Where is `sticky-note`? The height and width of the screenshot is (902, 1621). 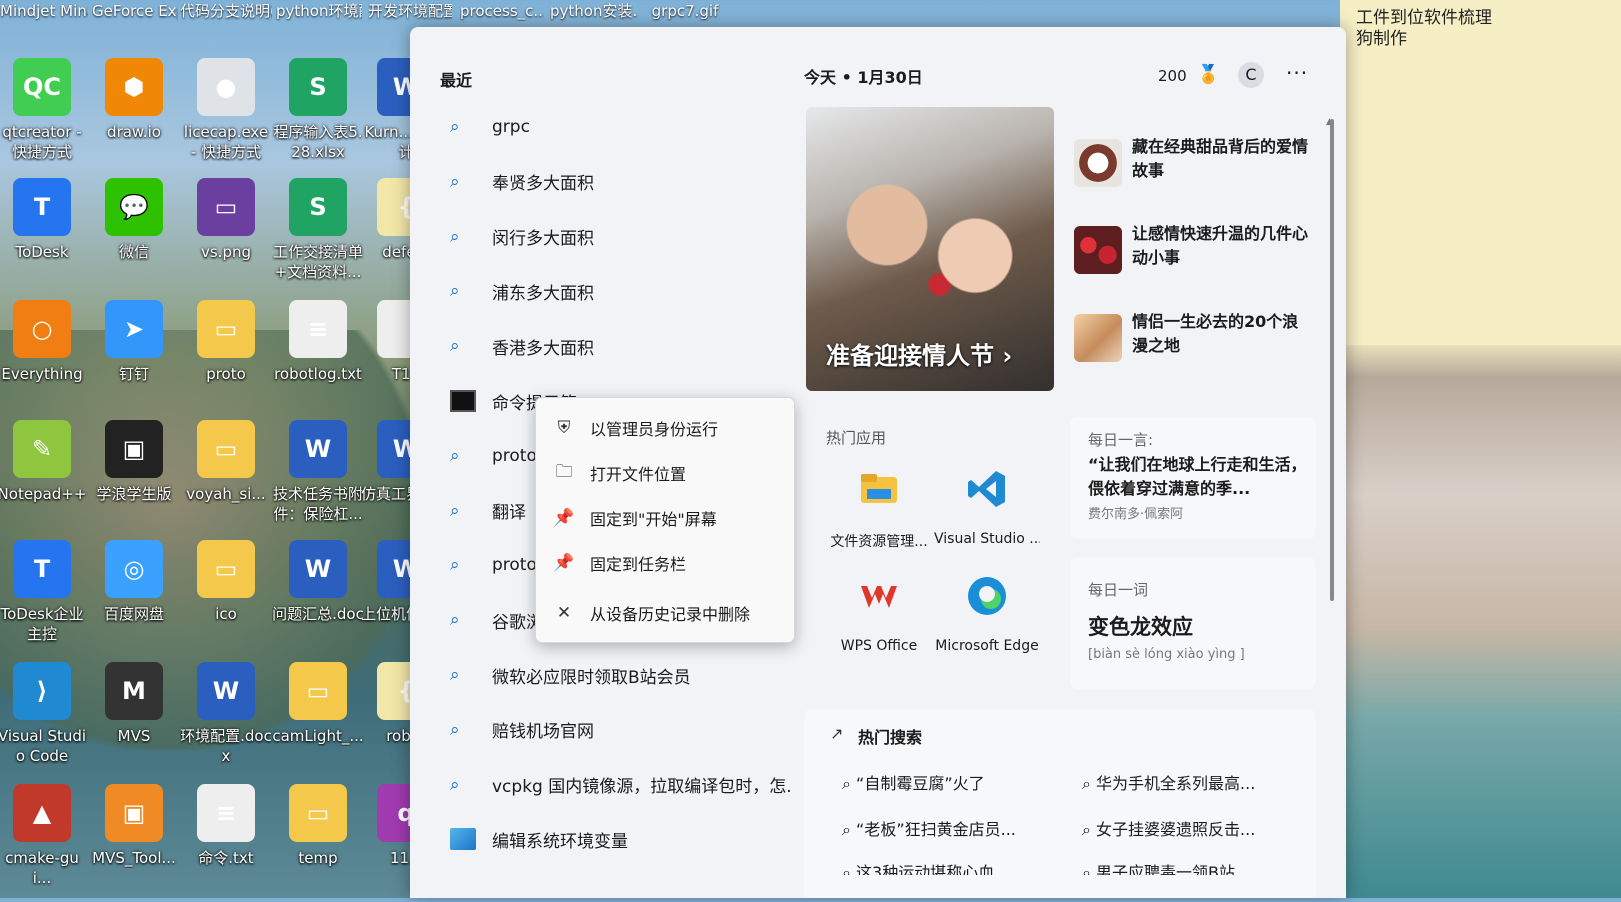
sticky-note is located at coordinates (1480, 172).